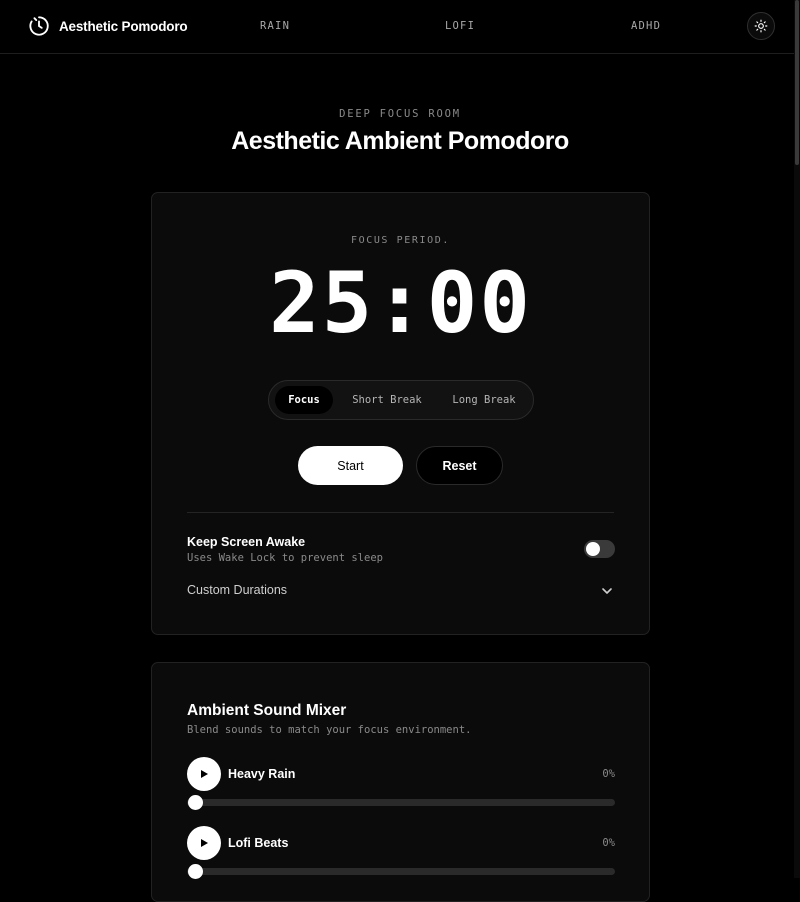 The width and height of the screenshot is (800, 902). Describe the element at coordinates (607, 591) in the screenshot. I see `chevron-down-icon` at that location.